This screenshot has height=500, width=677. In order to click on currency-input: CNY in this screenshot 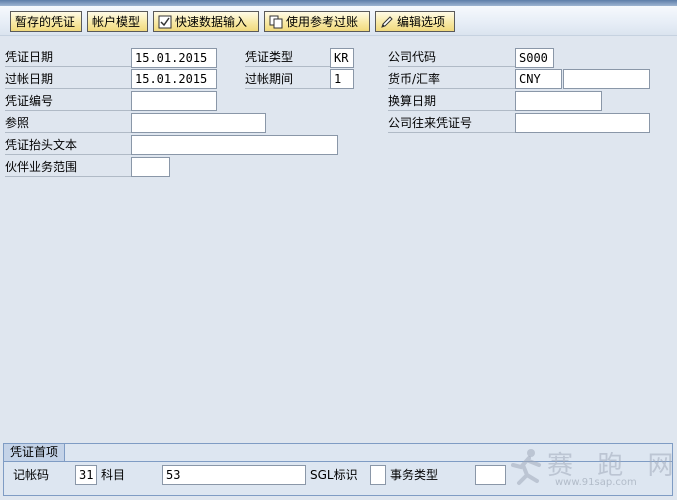, I will do `click(538, 79)`.